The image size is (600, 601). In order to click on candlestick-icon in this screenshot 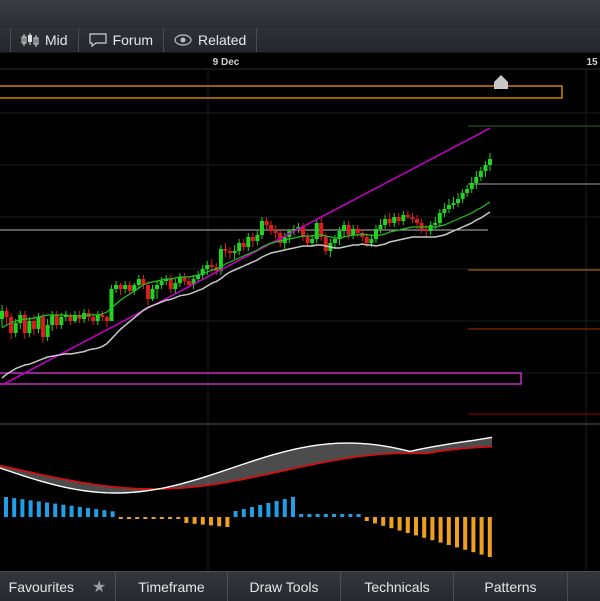, I will do `click(30, 40)`.